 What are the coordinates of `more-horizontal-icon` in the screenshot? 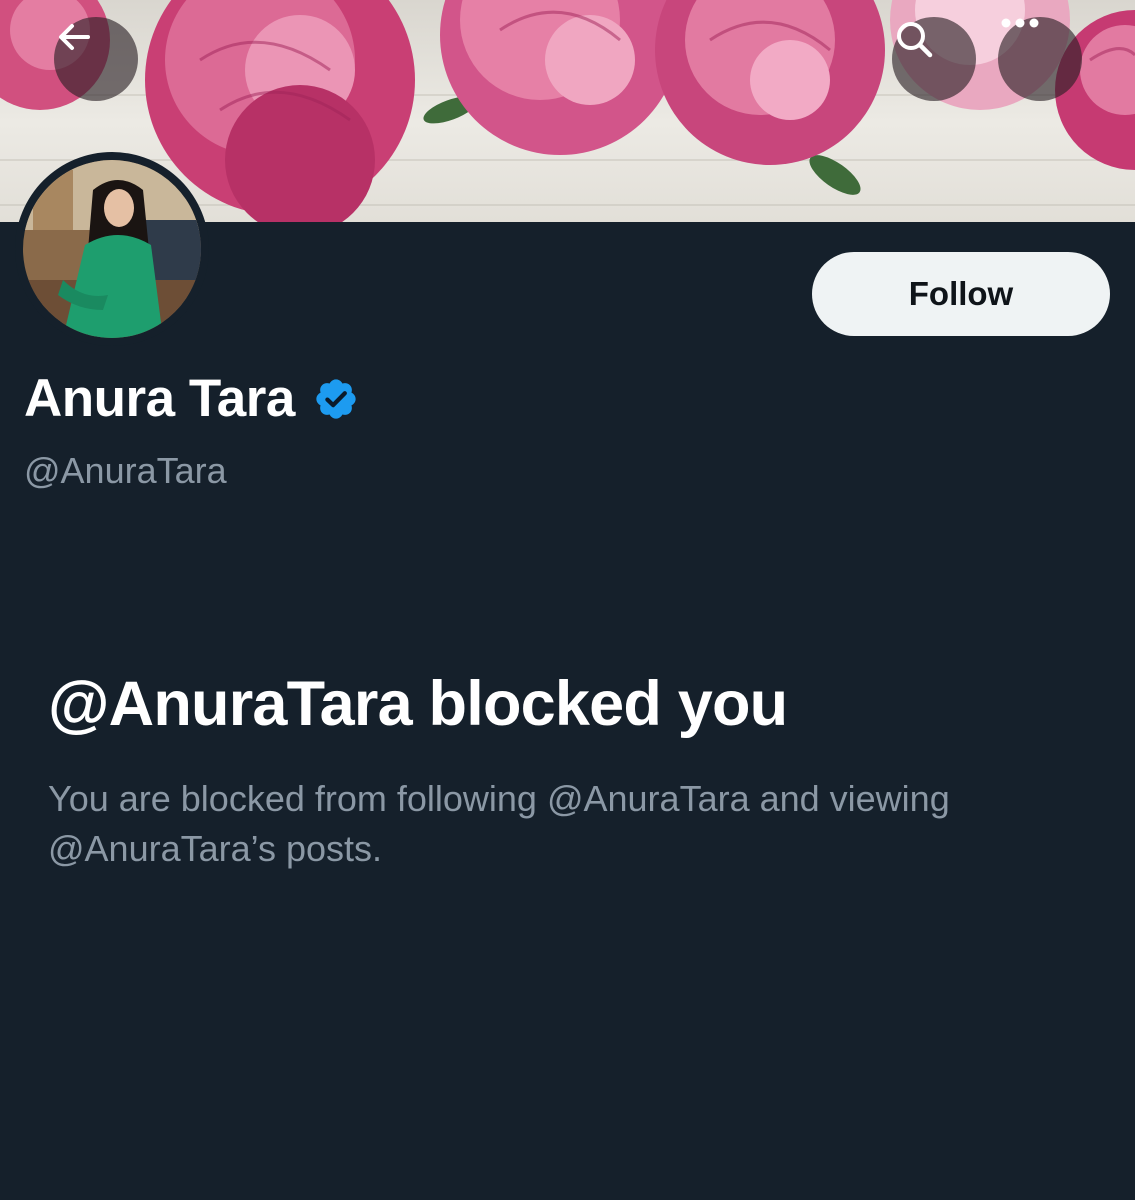 It's located at (1020, 23).